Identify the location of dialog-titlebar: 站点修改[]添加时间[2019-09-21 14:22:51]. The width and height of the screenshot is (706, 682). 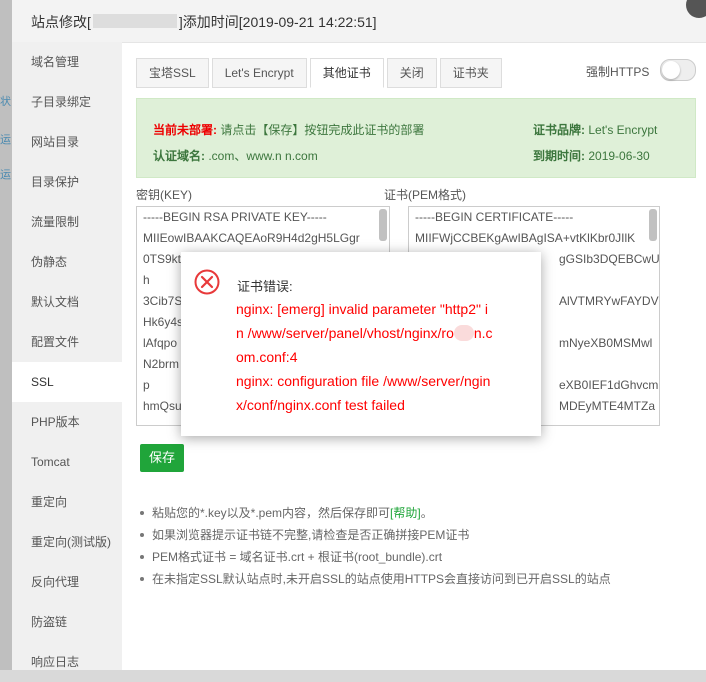
(359, 21).